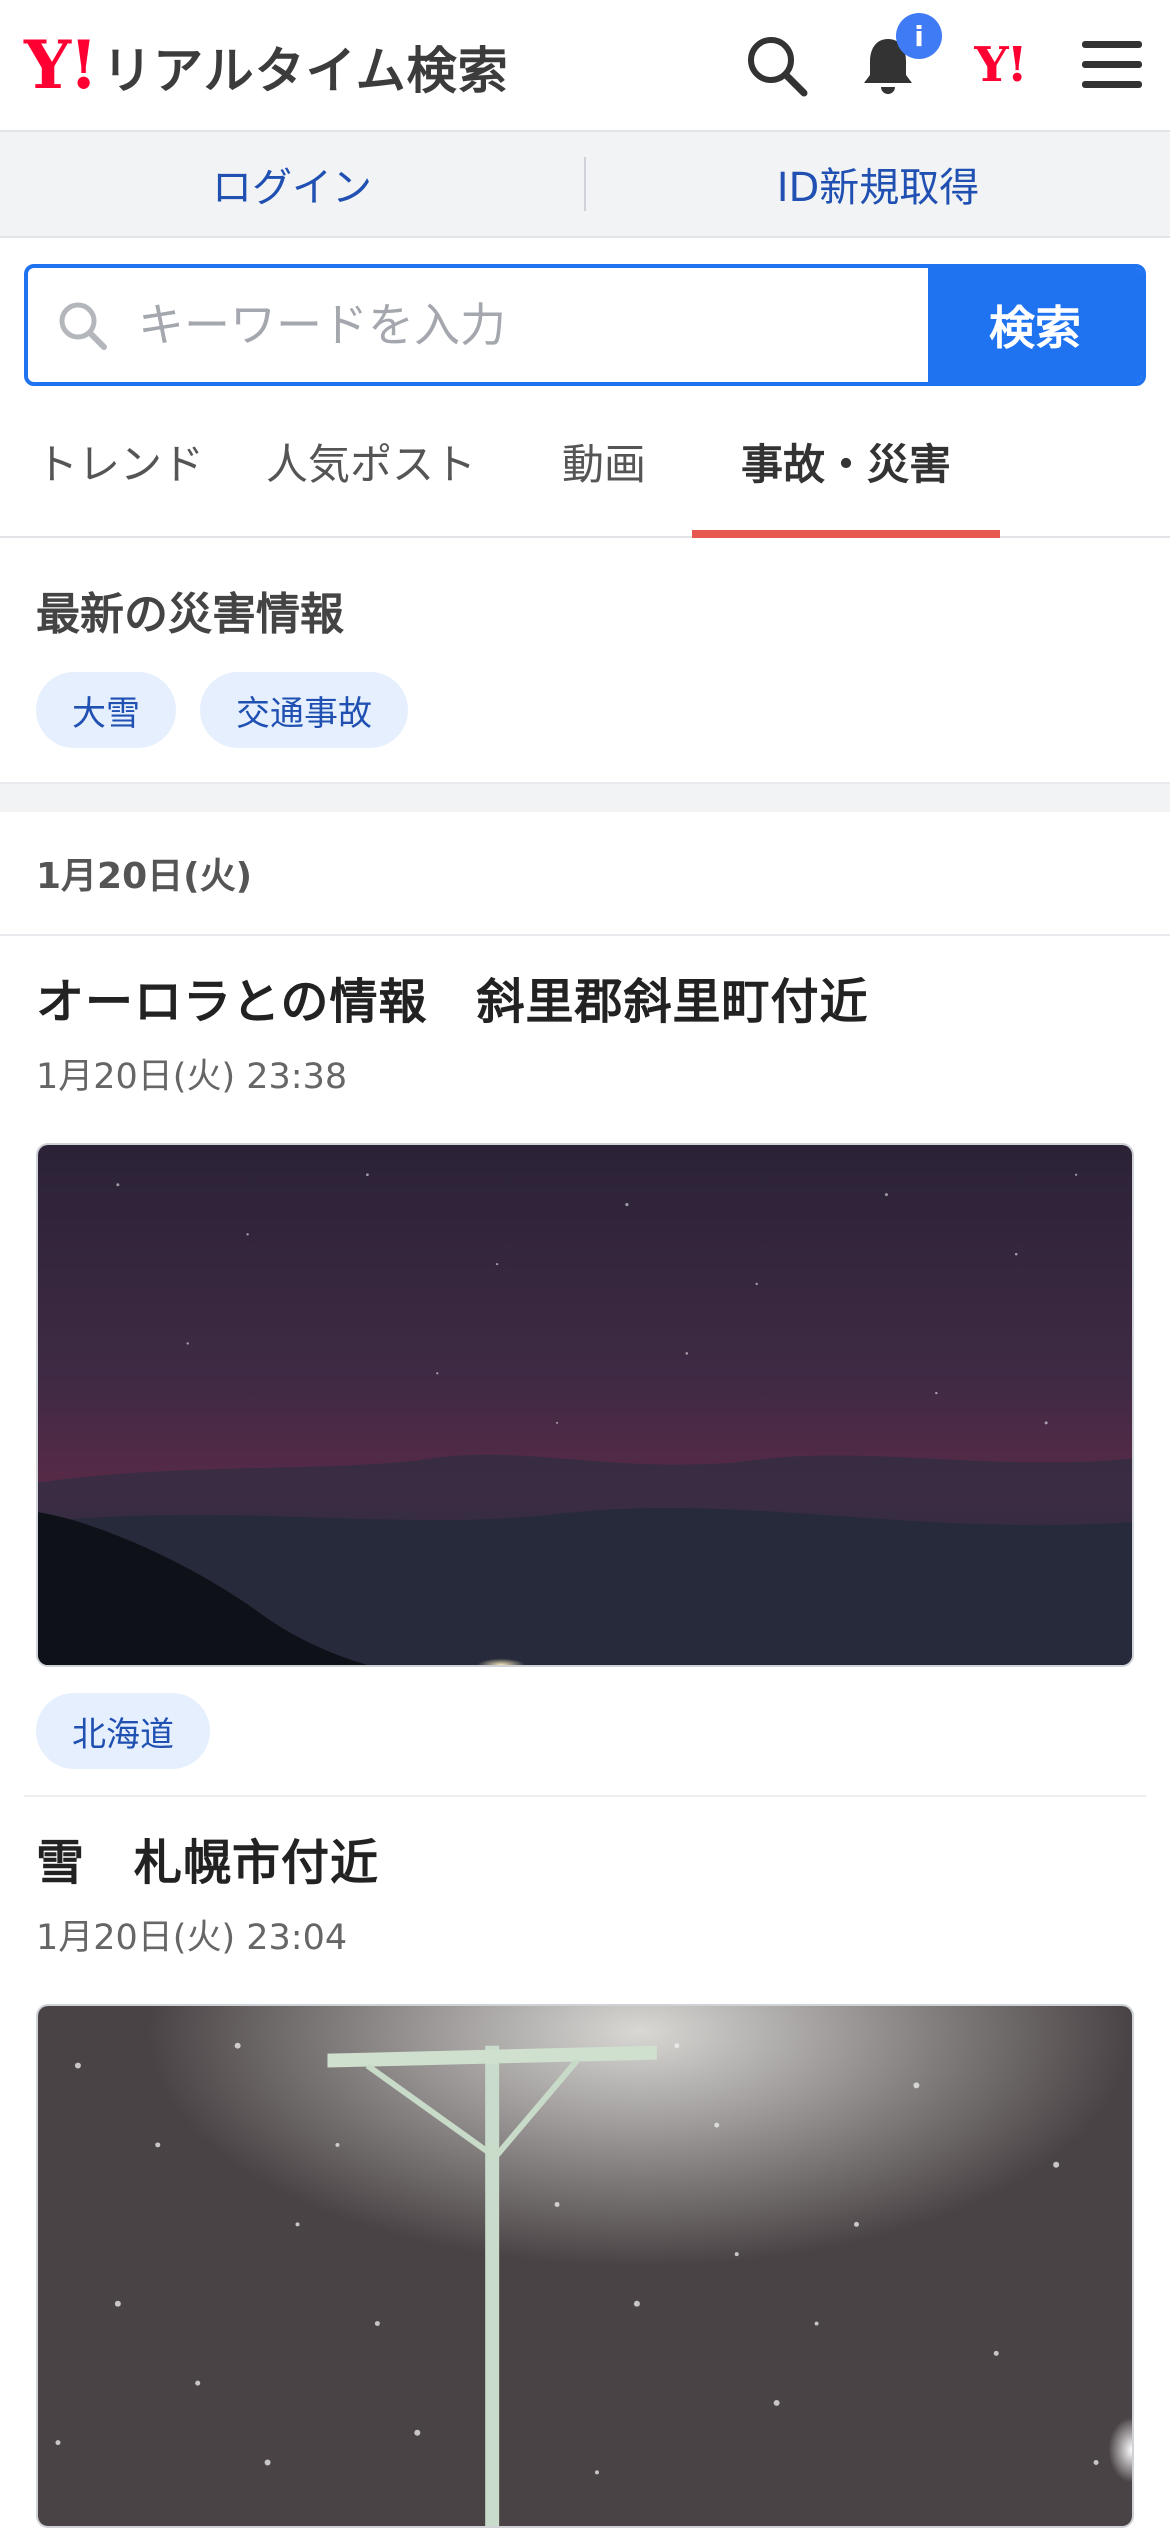  I want to click on yahoo-logo-mark: Y!, so click(61, 65).